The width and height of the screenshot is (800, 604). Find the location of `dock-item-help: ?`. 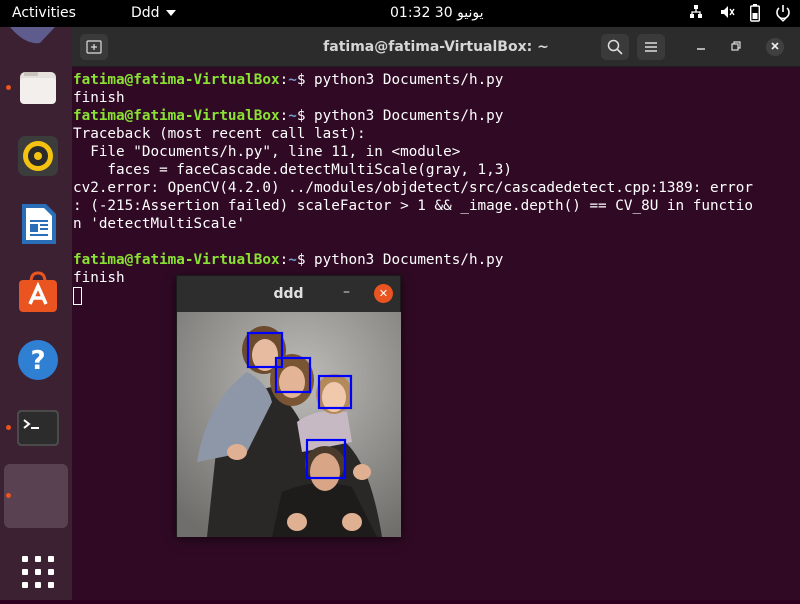

dock-item-help: ? is located at coordinates (36, 360).